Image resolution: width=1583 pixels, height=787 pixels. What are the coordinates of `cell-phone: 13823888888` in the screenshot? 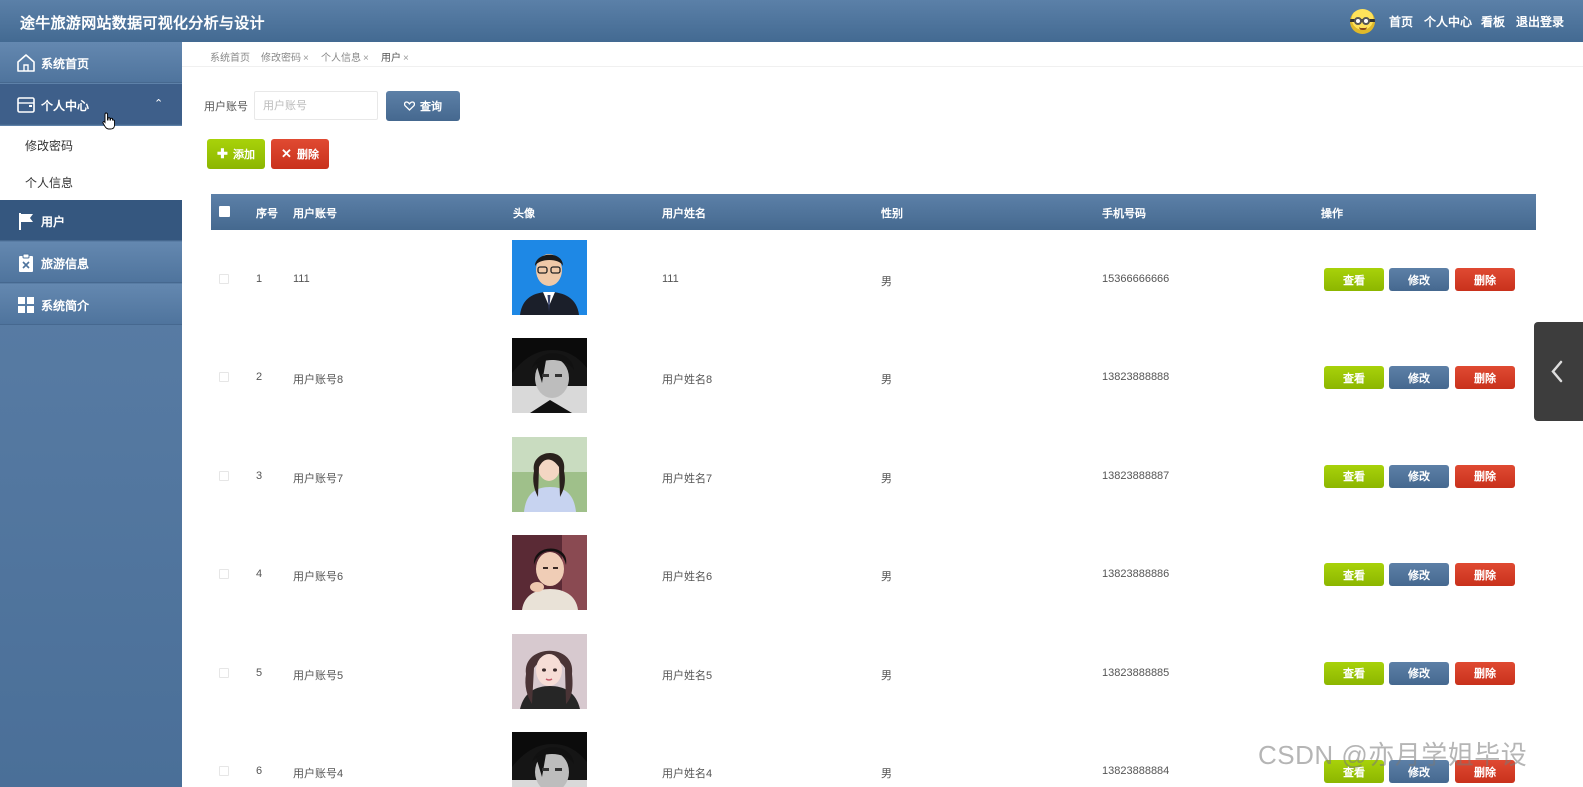 It's located at (1136, 377).